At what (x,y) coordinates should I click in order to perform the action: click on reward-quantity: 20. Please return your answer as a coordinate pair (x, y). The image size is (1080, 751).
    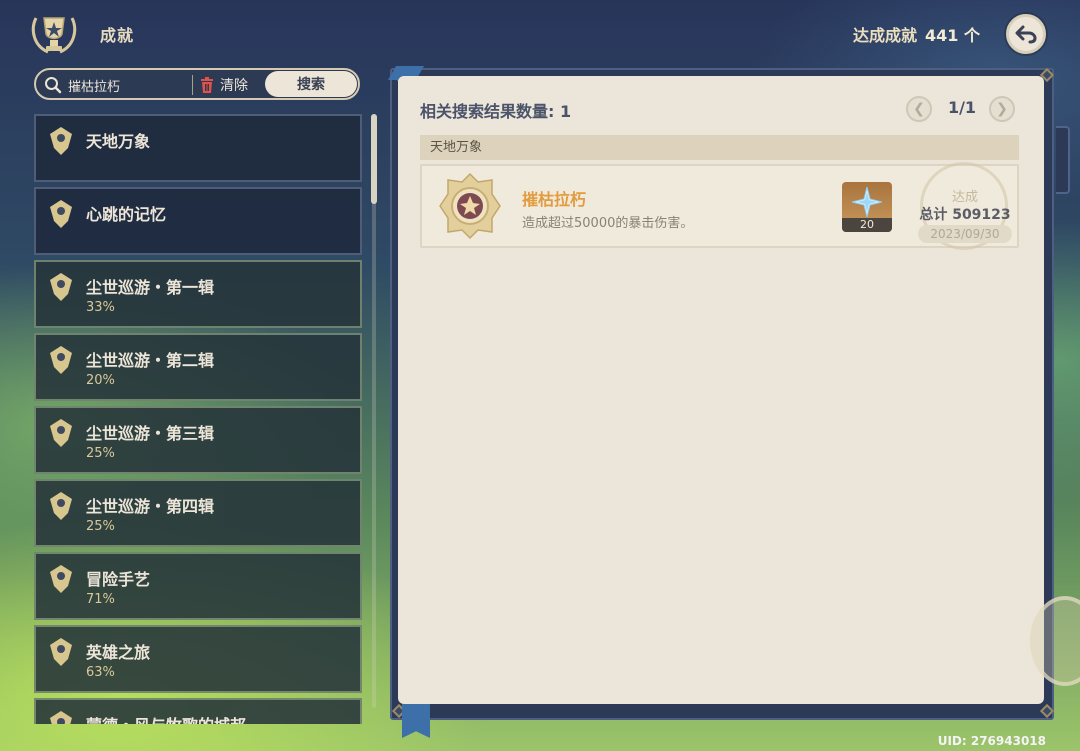
    Looking at the image, I should click on (867, 225).